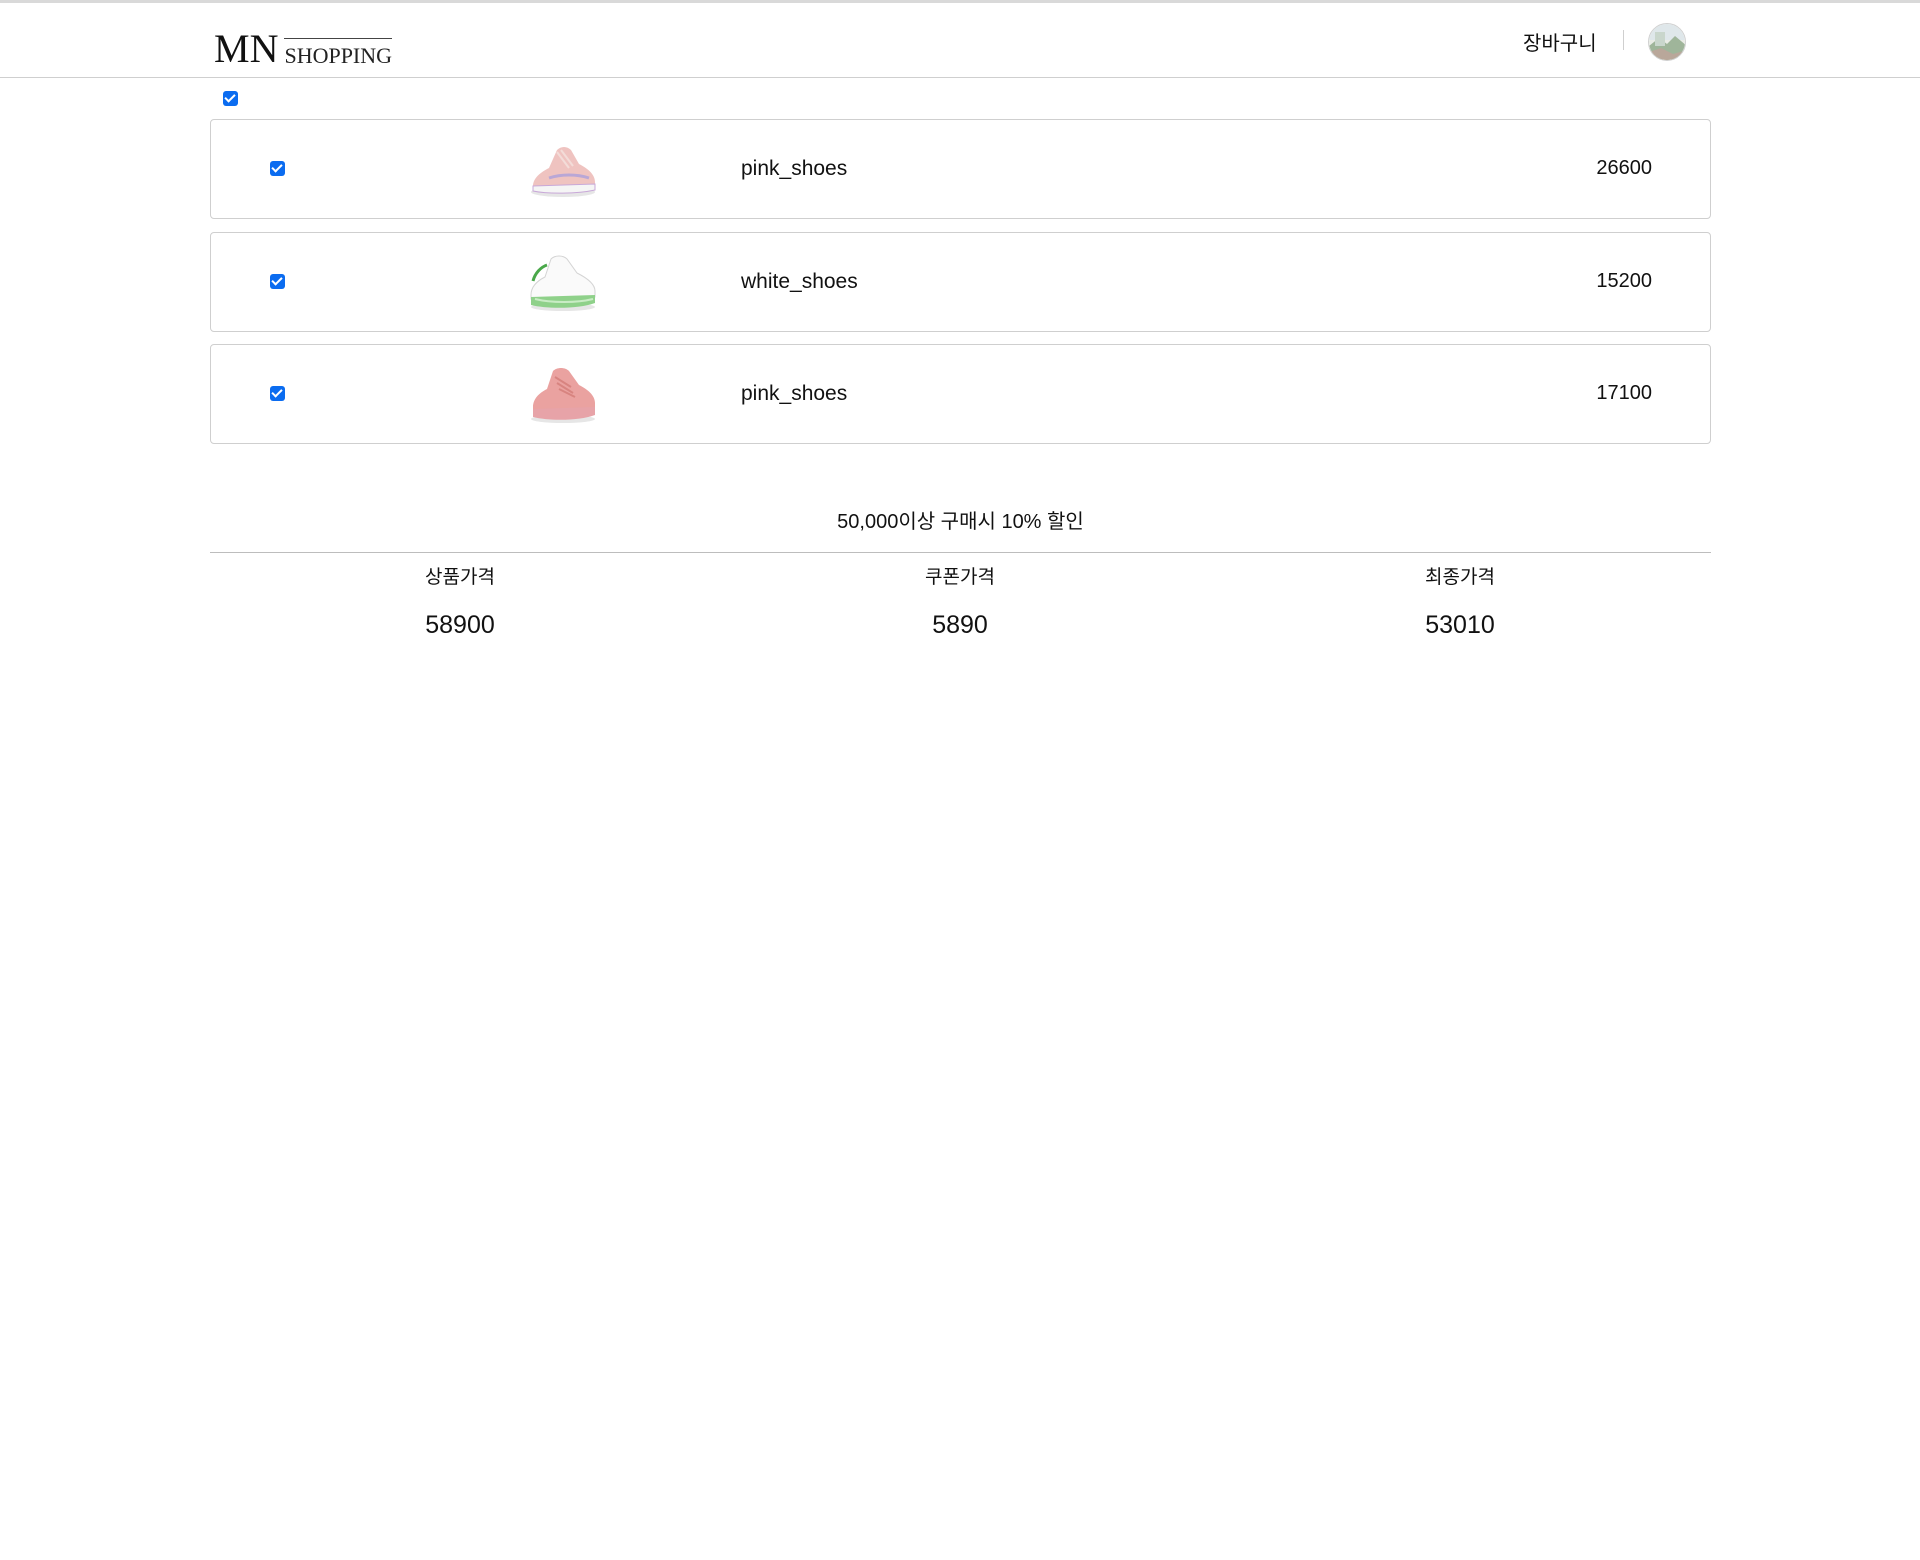 The width and height of the screenshot is (1920, 1560). I want to click on cart-link: 장바구니, so click(1560, 41).